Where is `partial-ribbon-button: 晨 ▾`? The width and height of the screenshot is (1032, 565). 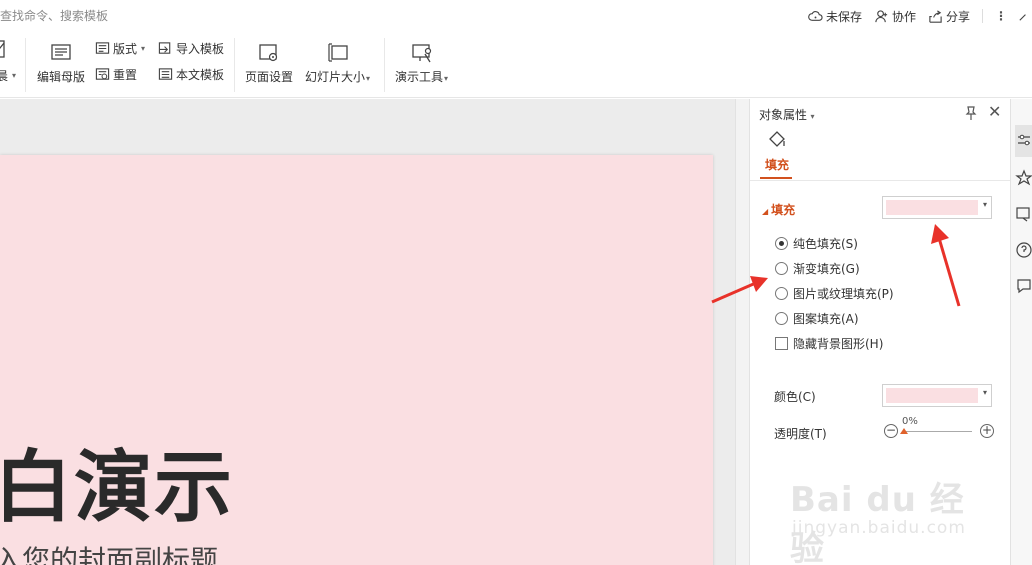
partial-ribbon-button: 晨 ▾ is located at coordinates (8, 75).